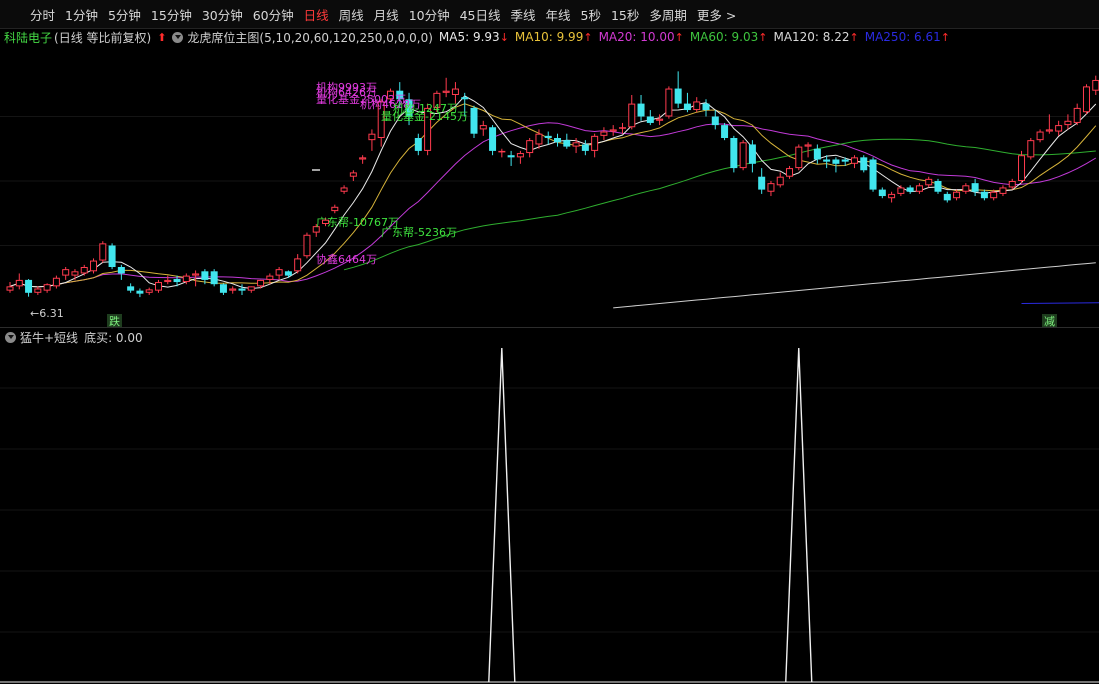 The height and width of the screenshot is (684, 1099). What do you see at coordinates (668, 14) in the screenshot?
I see `period-tab-15: 多周期` at bounding box center [668, 14].